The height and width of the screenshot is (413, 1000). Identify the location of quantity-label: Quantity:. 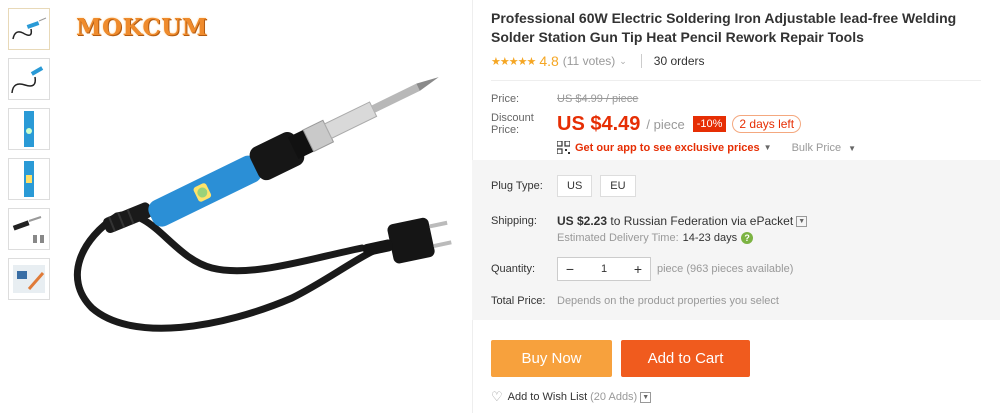
(513, 269).